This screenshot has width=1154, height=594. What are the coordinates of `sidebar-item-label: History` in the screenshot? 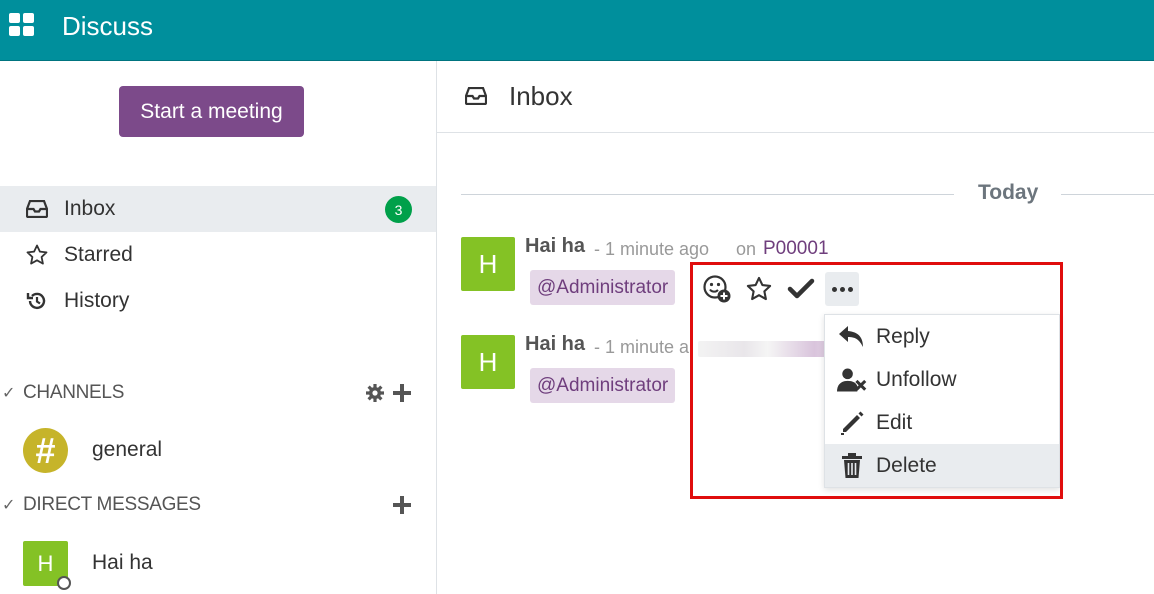 It's located at (97, 300).